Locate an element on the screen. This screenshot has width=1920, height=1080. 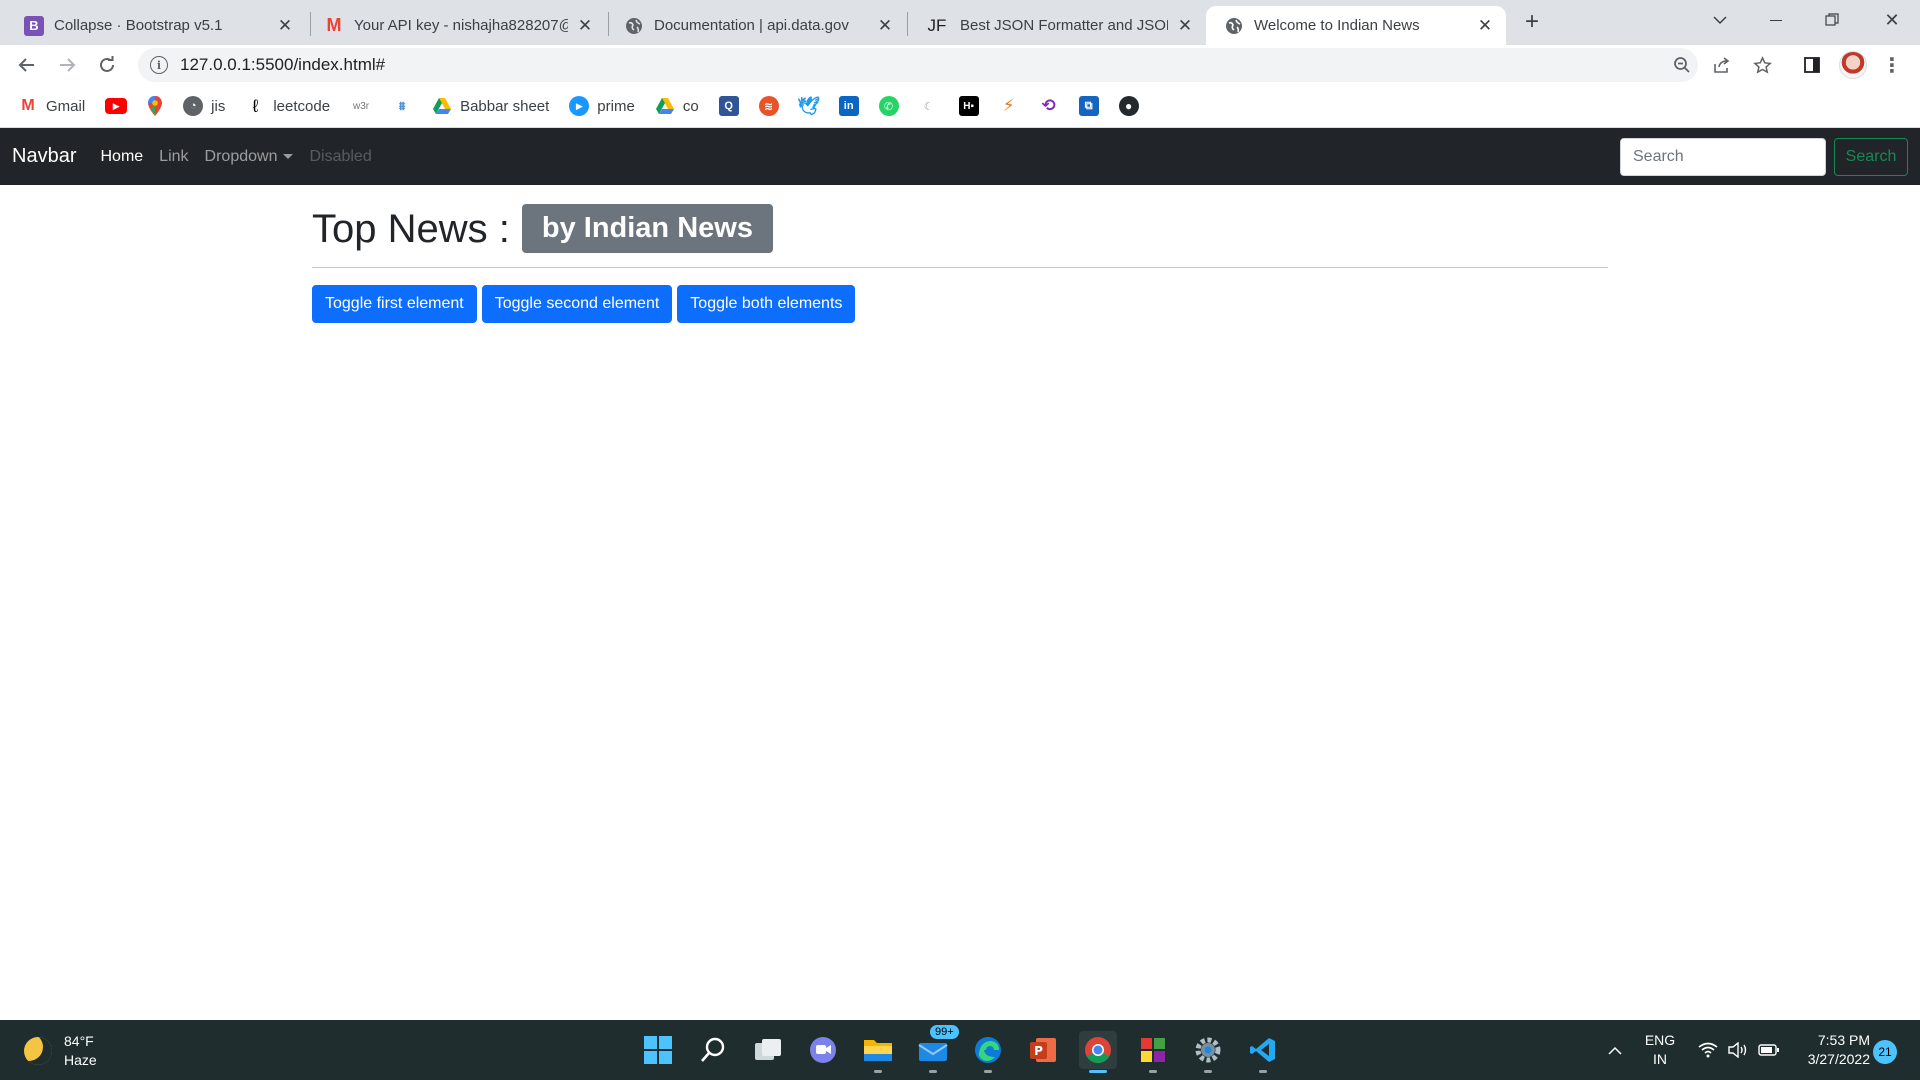
w3schools-icon: w3r is located at coordinates (361, 106).